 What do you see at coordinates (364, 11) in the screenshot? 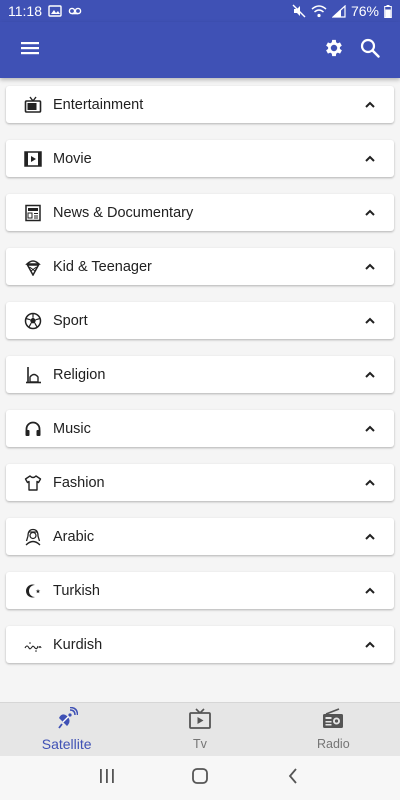
I see `battery-percent: 76%` at bounding box center [364, 11].